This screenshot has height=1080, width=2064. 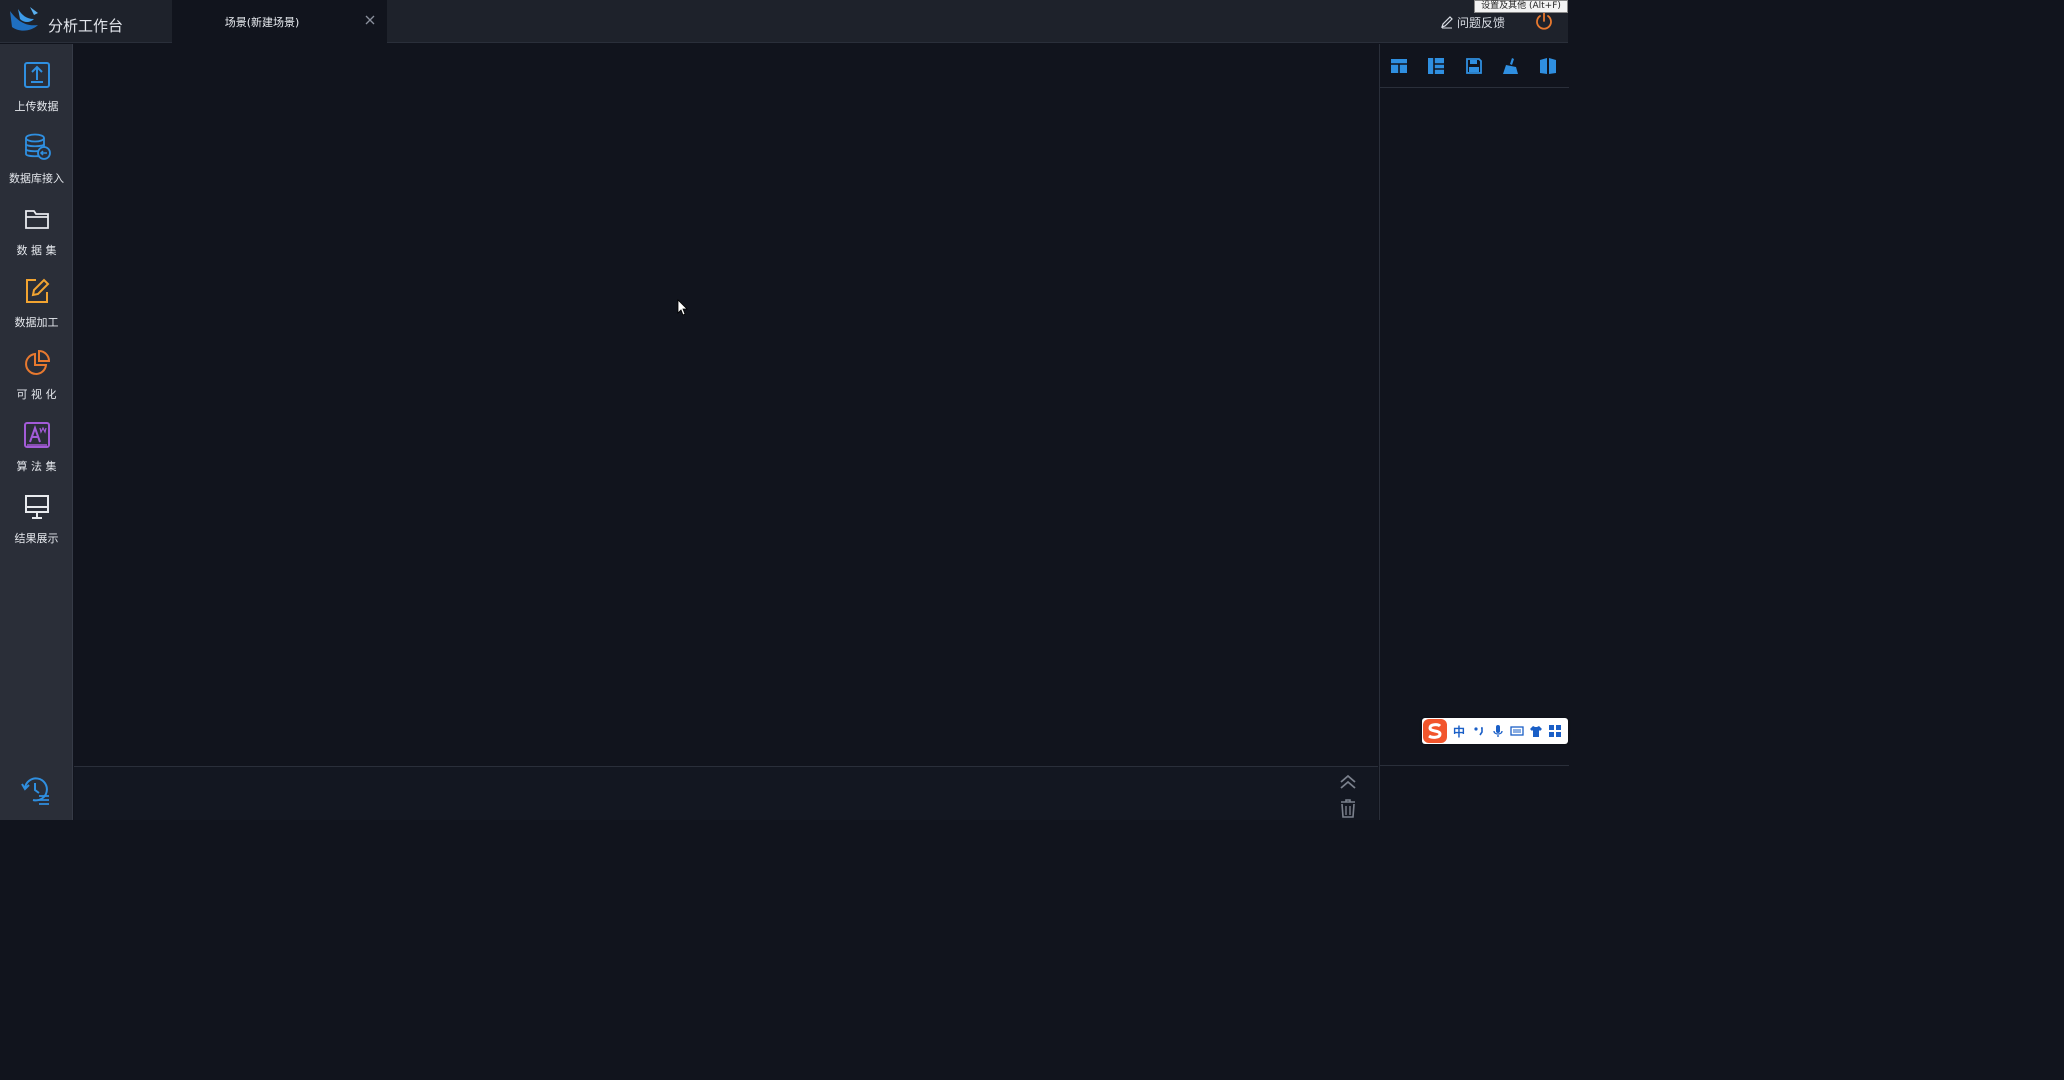 I want to click on right-panel, so click(x=1474, y=432).